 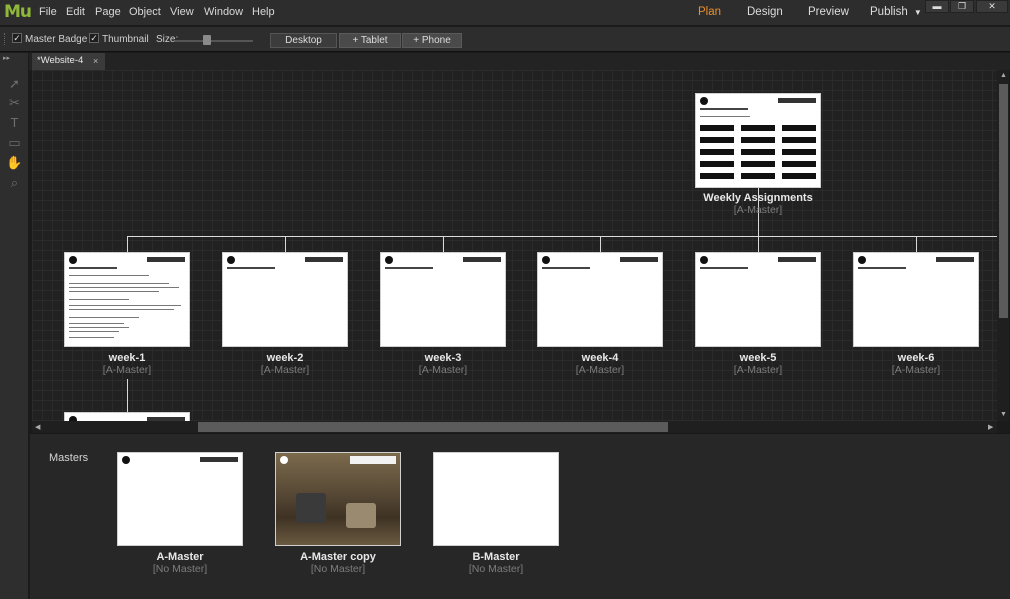 I want to click on menu-object: Object, so click(x=145, y=12).